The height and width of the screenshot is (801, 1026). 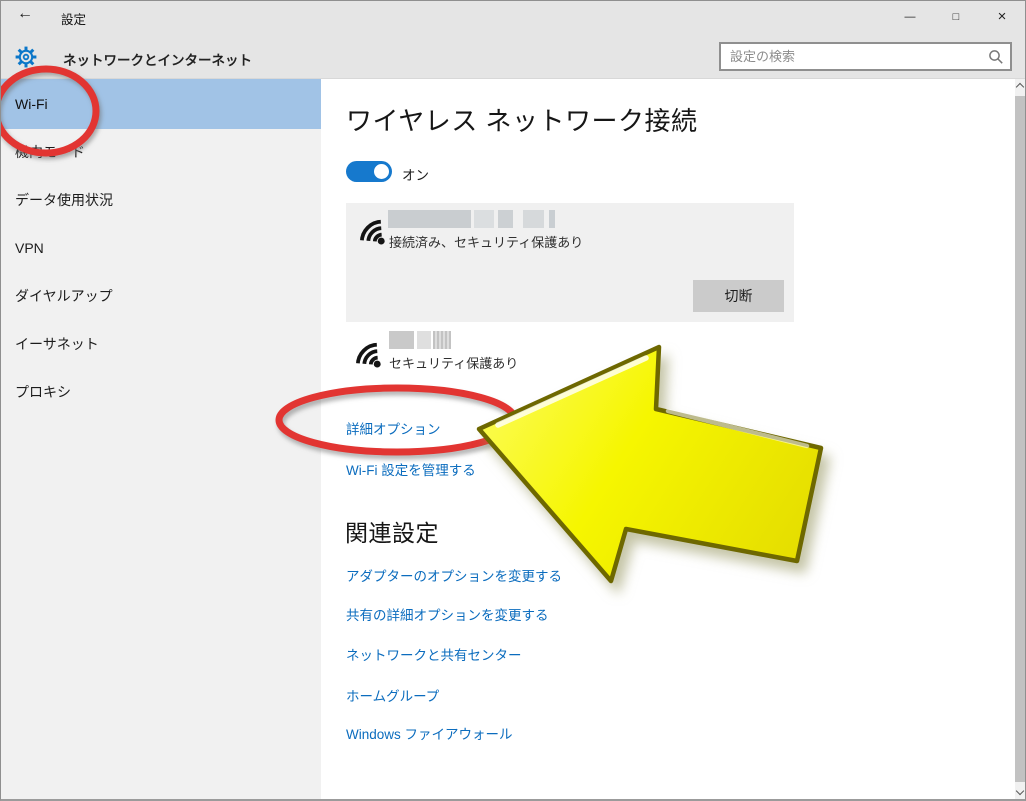 I want to click on network-status: 接続済み、セキュリティ保護あり, so click(x=486, y=242).